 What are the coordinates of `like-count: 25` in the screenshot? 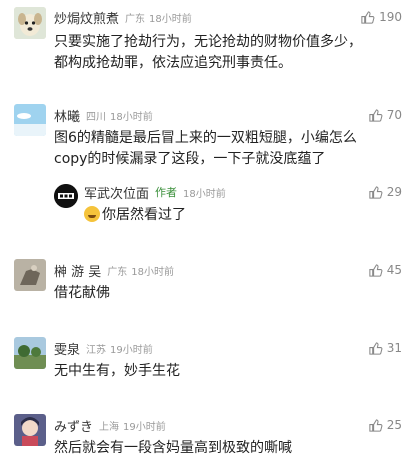 It's located at (394, 425).